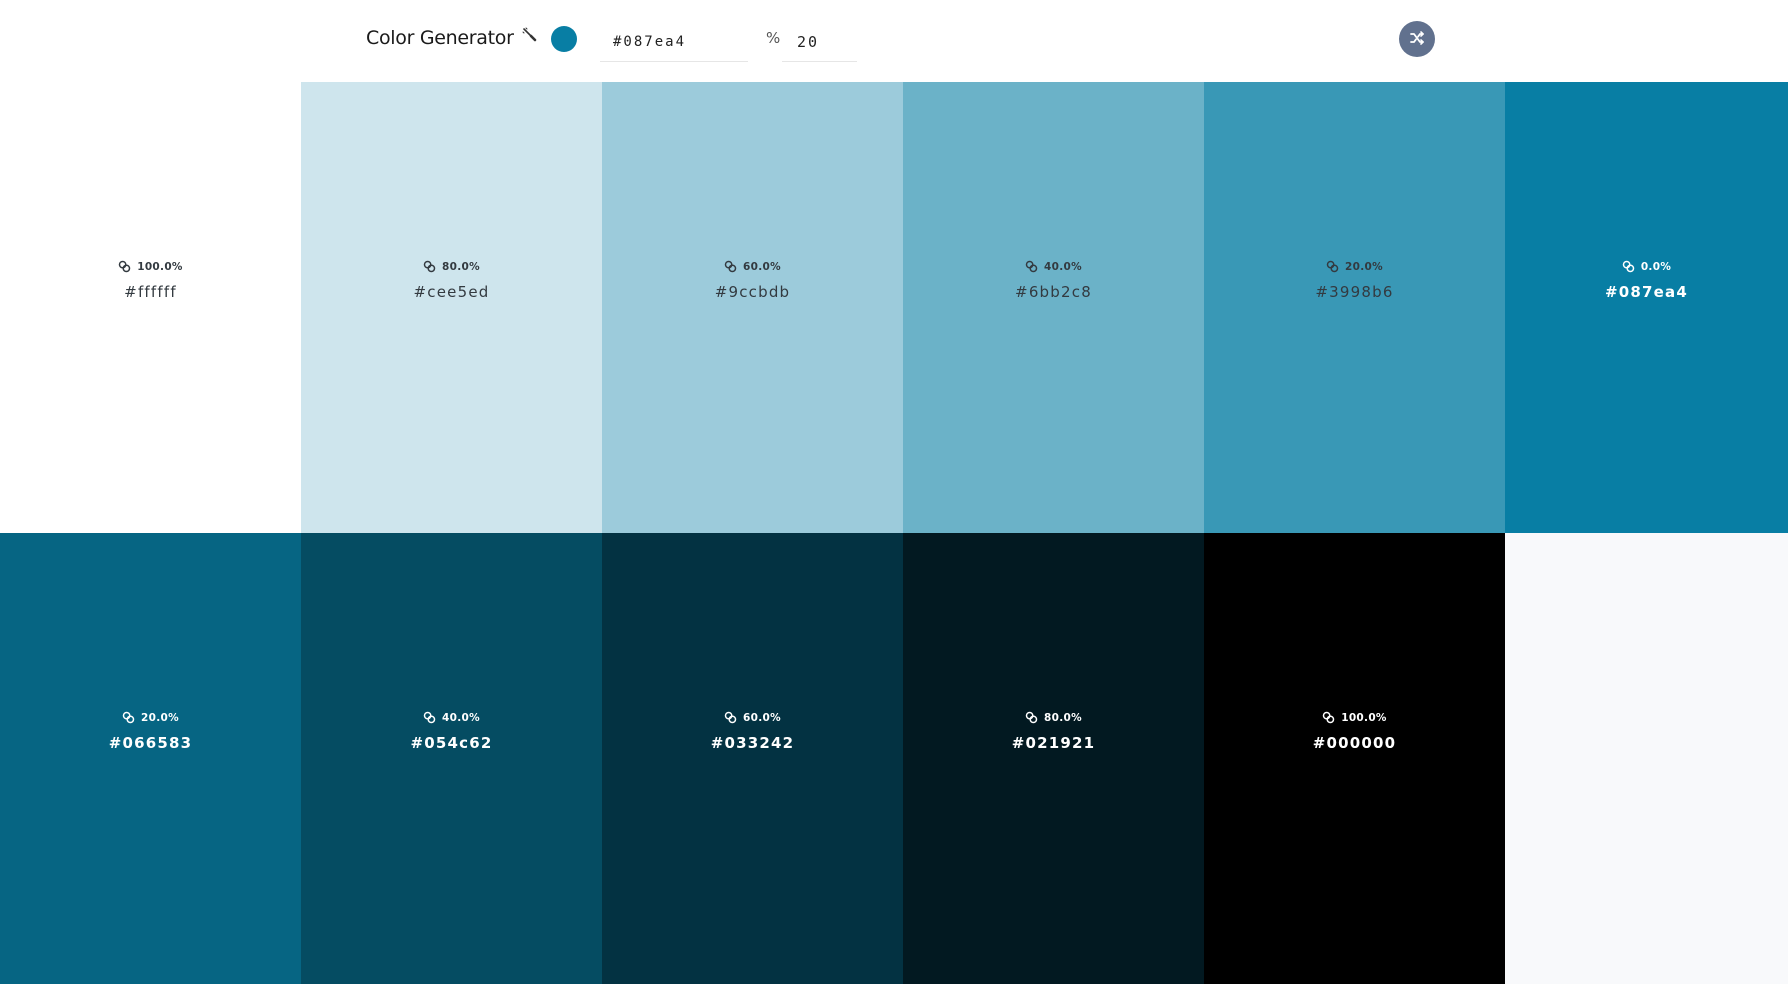 Image resolution: width=1788 pixels, height=984 pixels. What do you see at coordinates (451, 731) in the screenshot?
I see `swatch-info: 40.0% #054c62` at bounding box center [451, 731].